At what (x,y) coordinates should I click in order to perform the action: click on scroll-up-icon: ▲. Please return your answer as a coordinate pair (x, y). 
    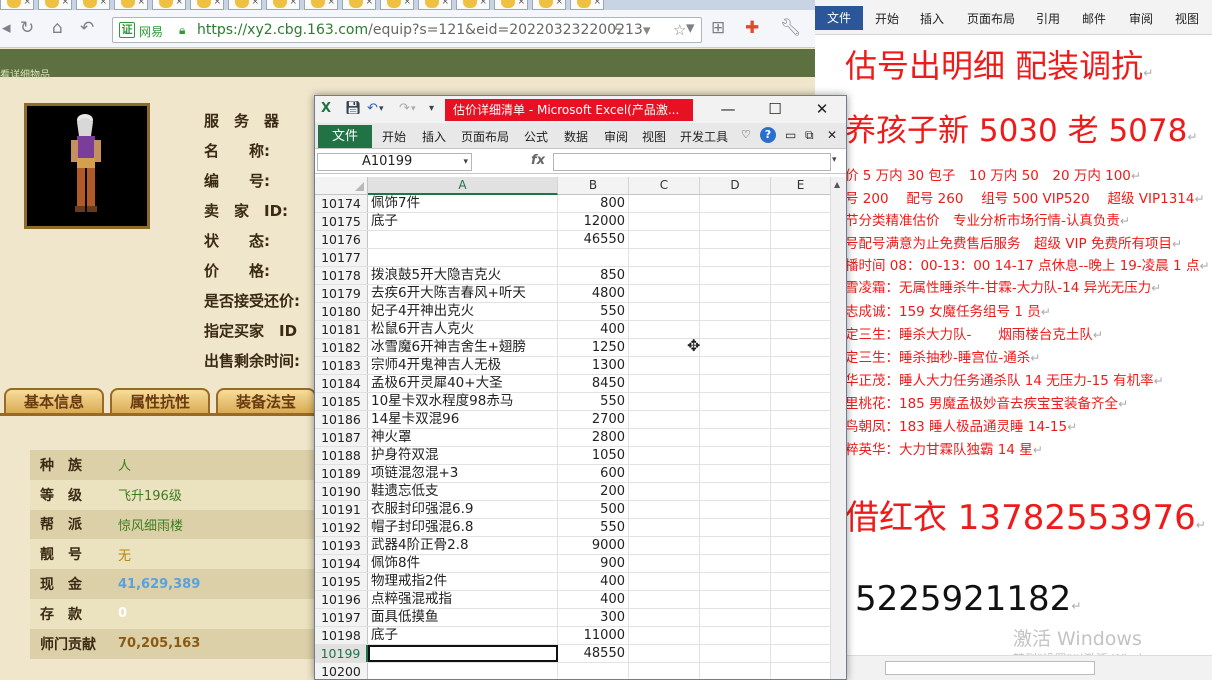
    Looking at the image, I should click on (837, 184).